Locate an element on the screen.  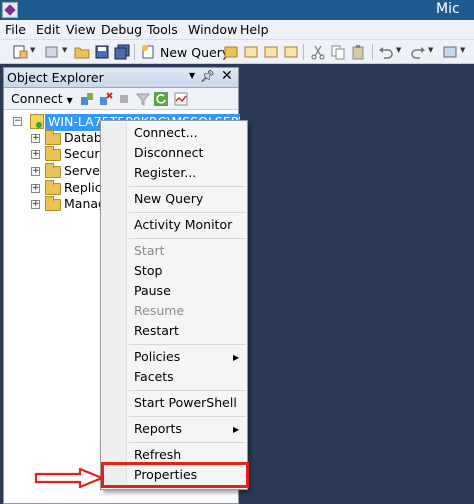
save-icon is located at coordinates (102, 52).